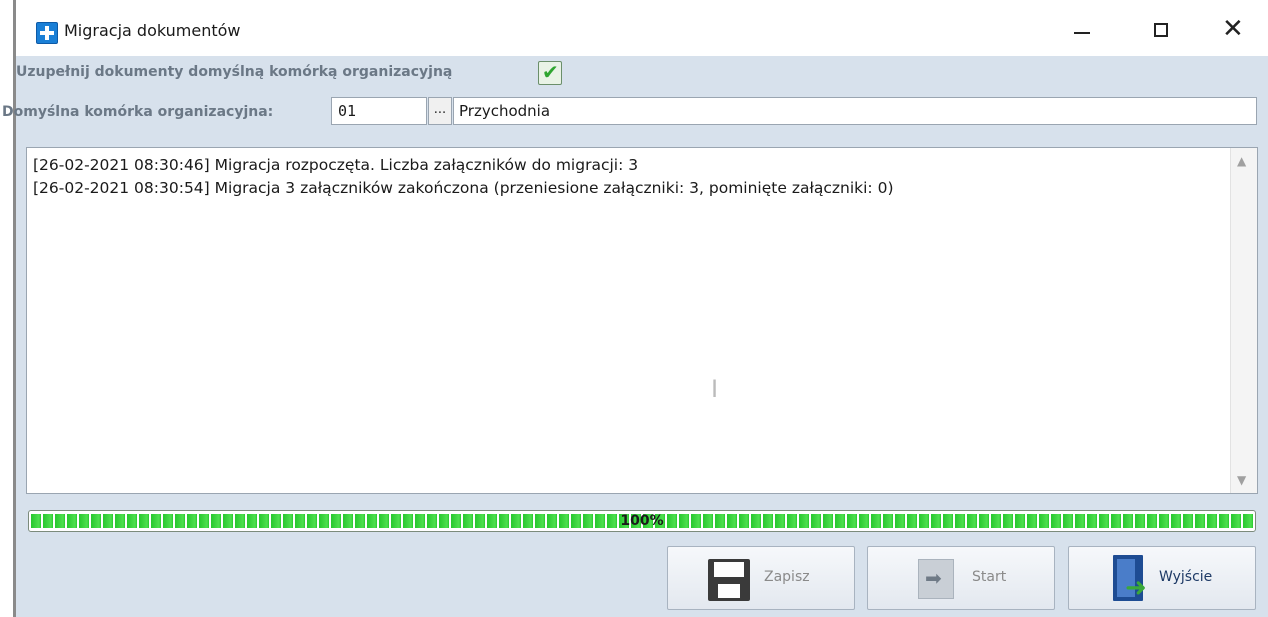 The width and height of the screenshot is (1268, 617). I want to click on migration-progress-bar: 100%, so click(642, 521).